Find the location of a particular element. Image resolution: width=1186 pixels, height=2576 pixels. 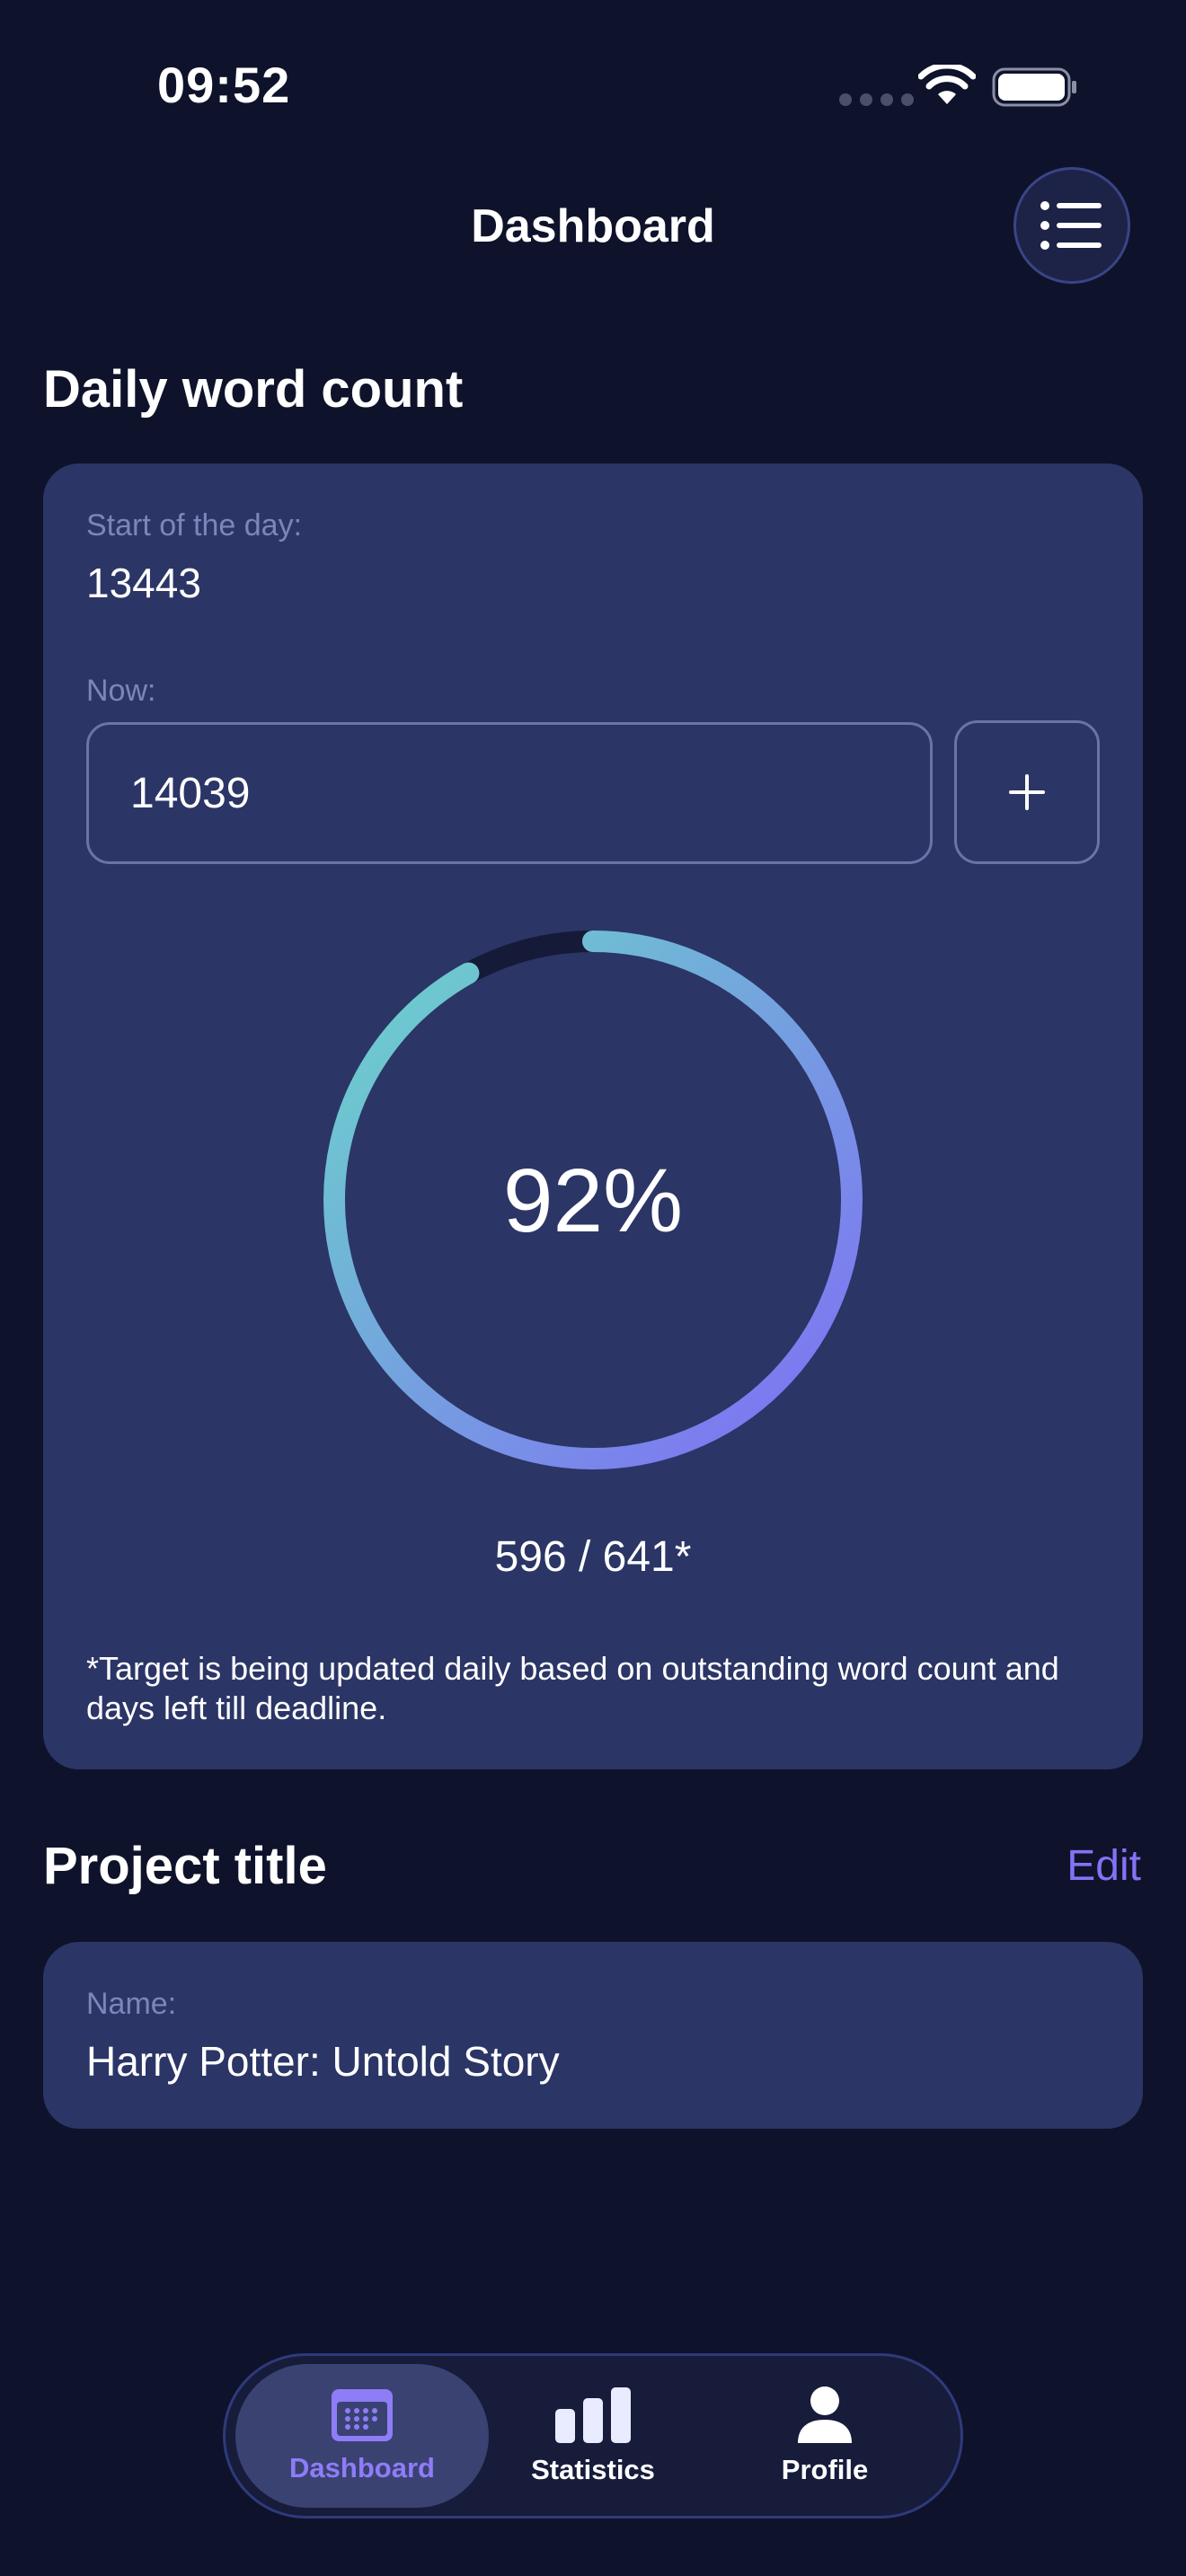

wifi-icon is located at coordinates (947, 84).